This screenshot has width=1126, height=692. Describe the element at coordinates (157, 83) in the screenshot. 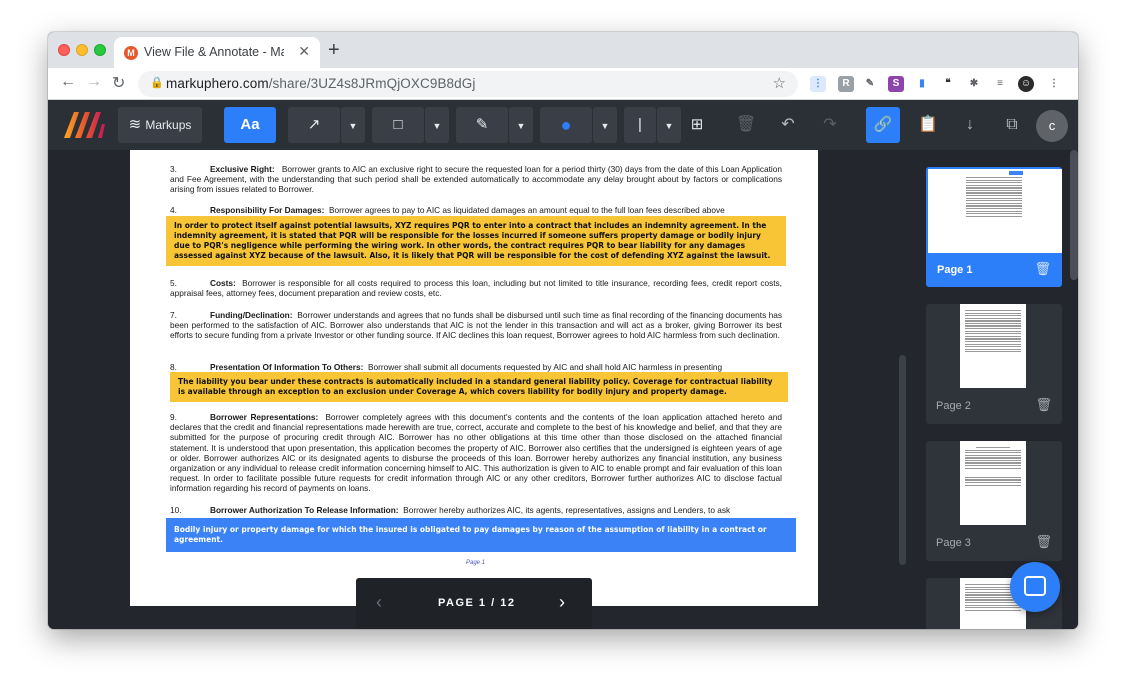

I see `lock-icon: 🔒` at that location.